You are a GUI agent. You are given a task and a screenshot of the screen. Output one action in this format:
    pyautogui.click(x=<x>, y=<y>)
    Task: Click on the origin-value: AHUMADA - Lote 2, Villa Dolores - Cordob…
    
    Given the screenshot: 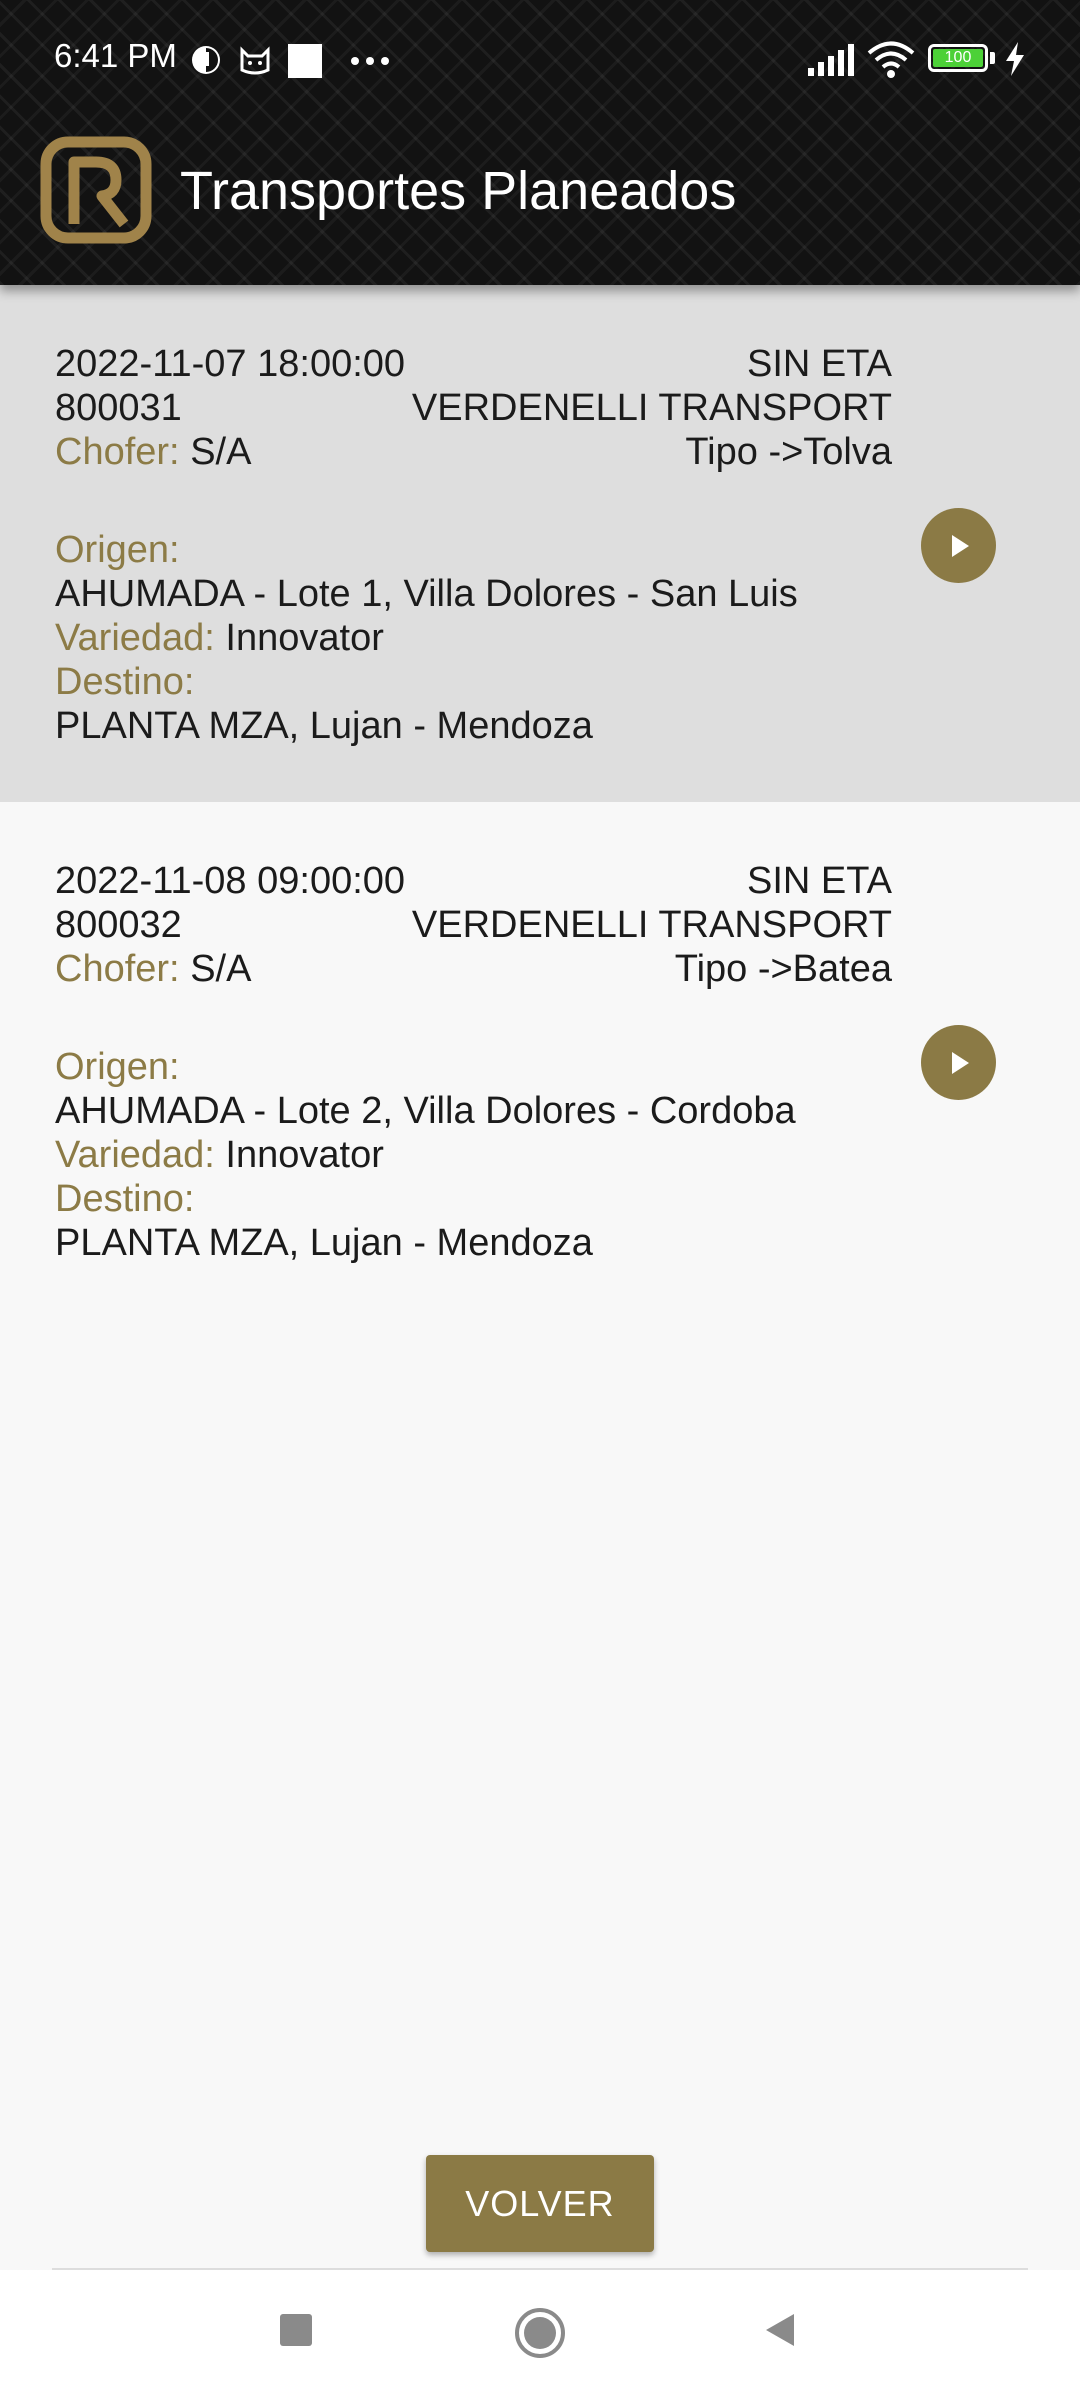 What is the action you would take?
    pyautogui.click(x=425, y=1111)
    